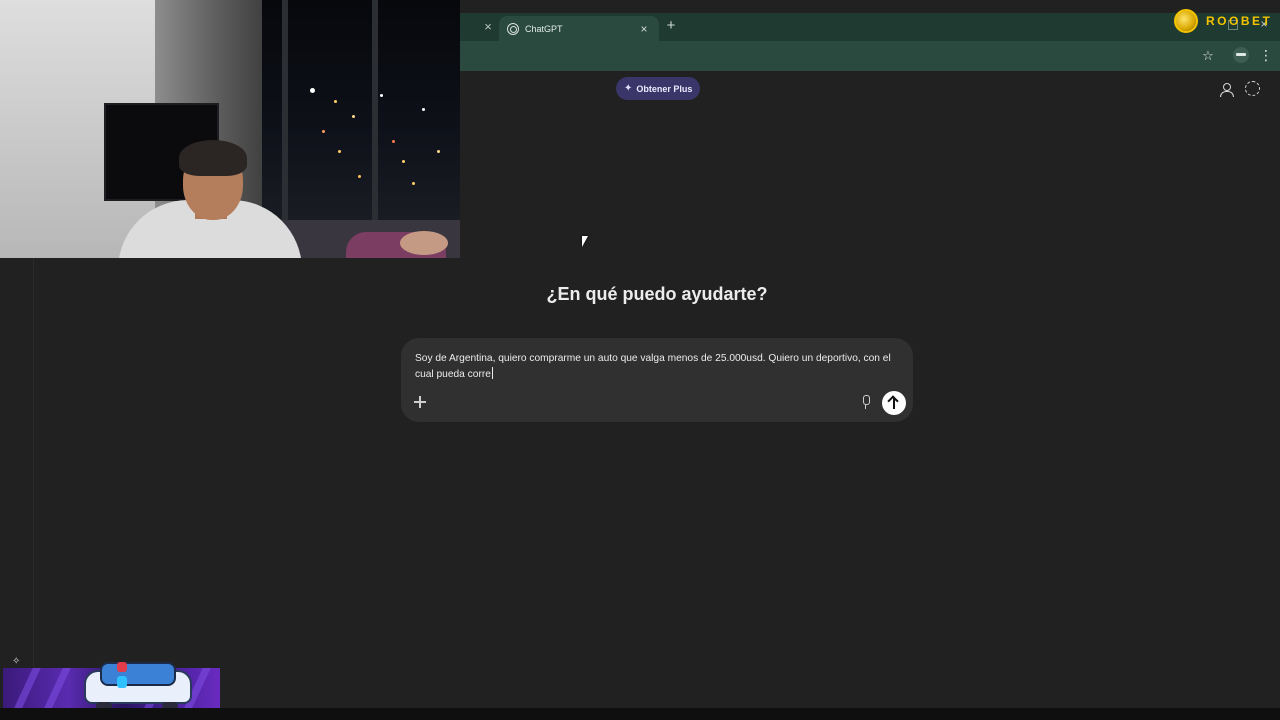 The image size is (1280, 720). I want to click on sparkle-icon: ✦, so click(628, 88).